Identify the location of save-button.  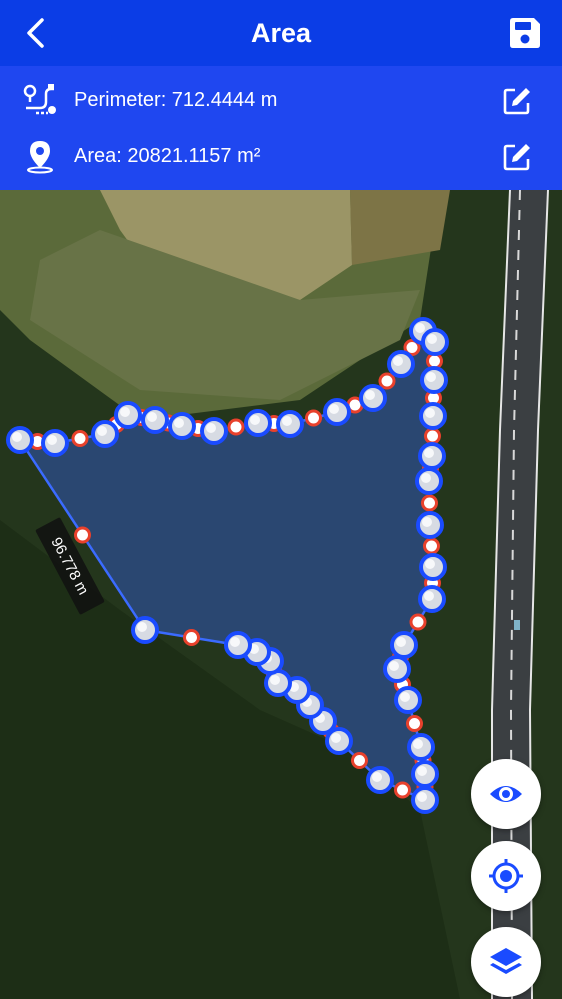
(525, 33).